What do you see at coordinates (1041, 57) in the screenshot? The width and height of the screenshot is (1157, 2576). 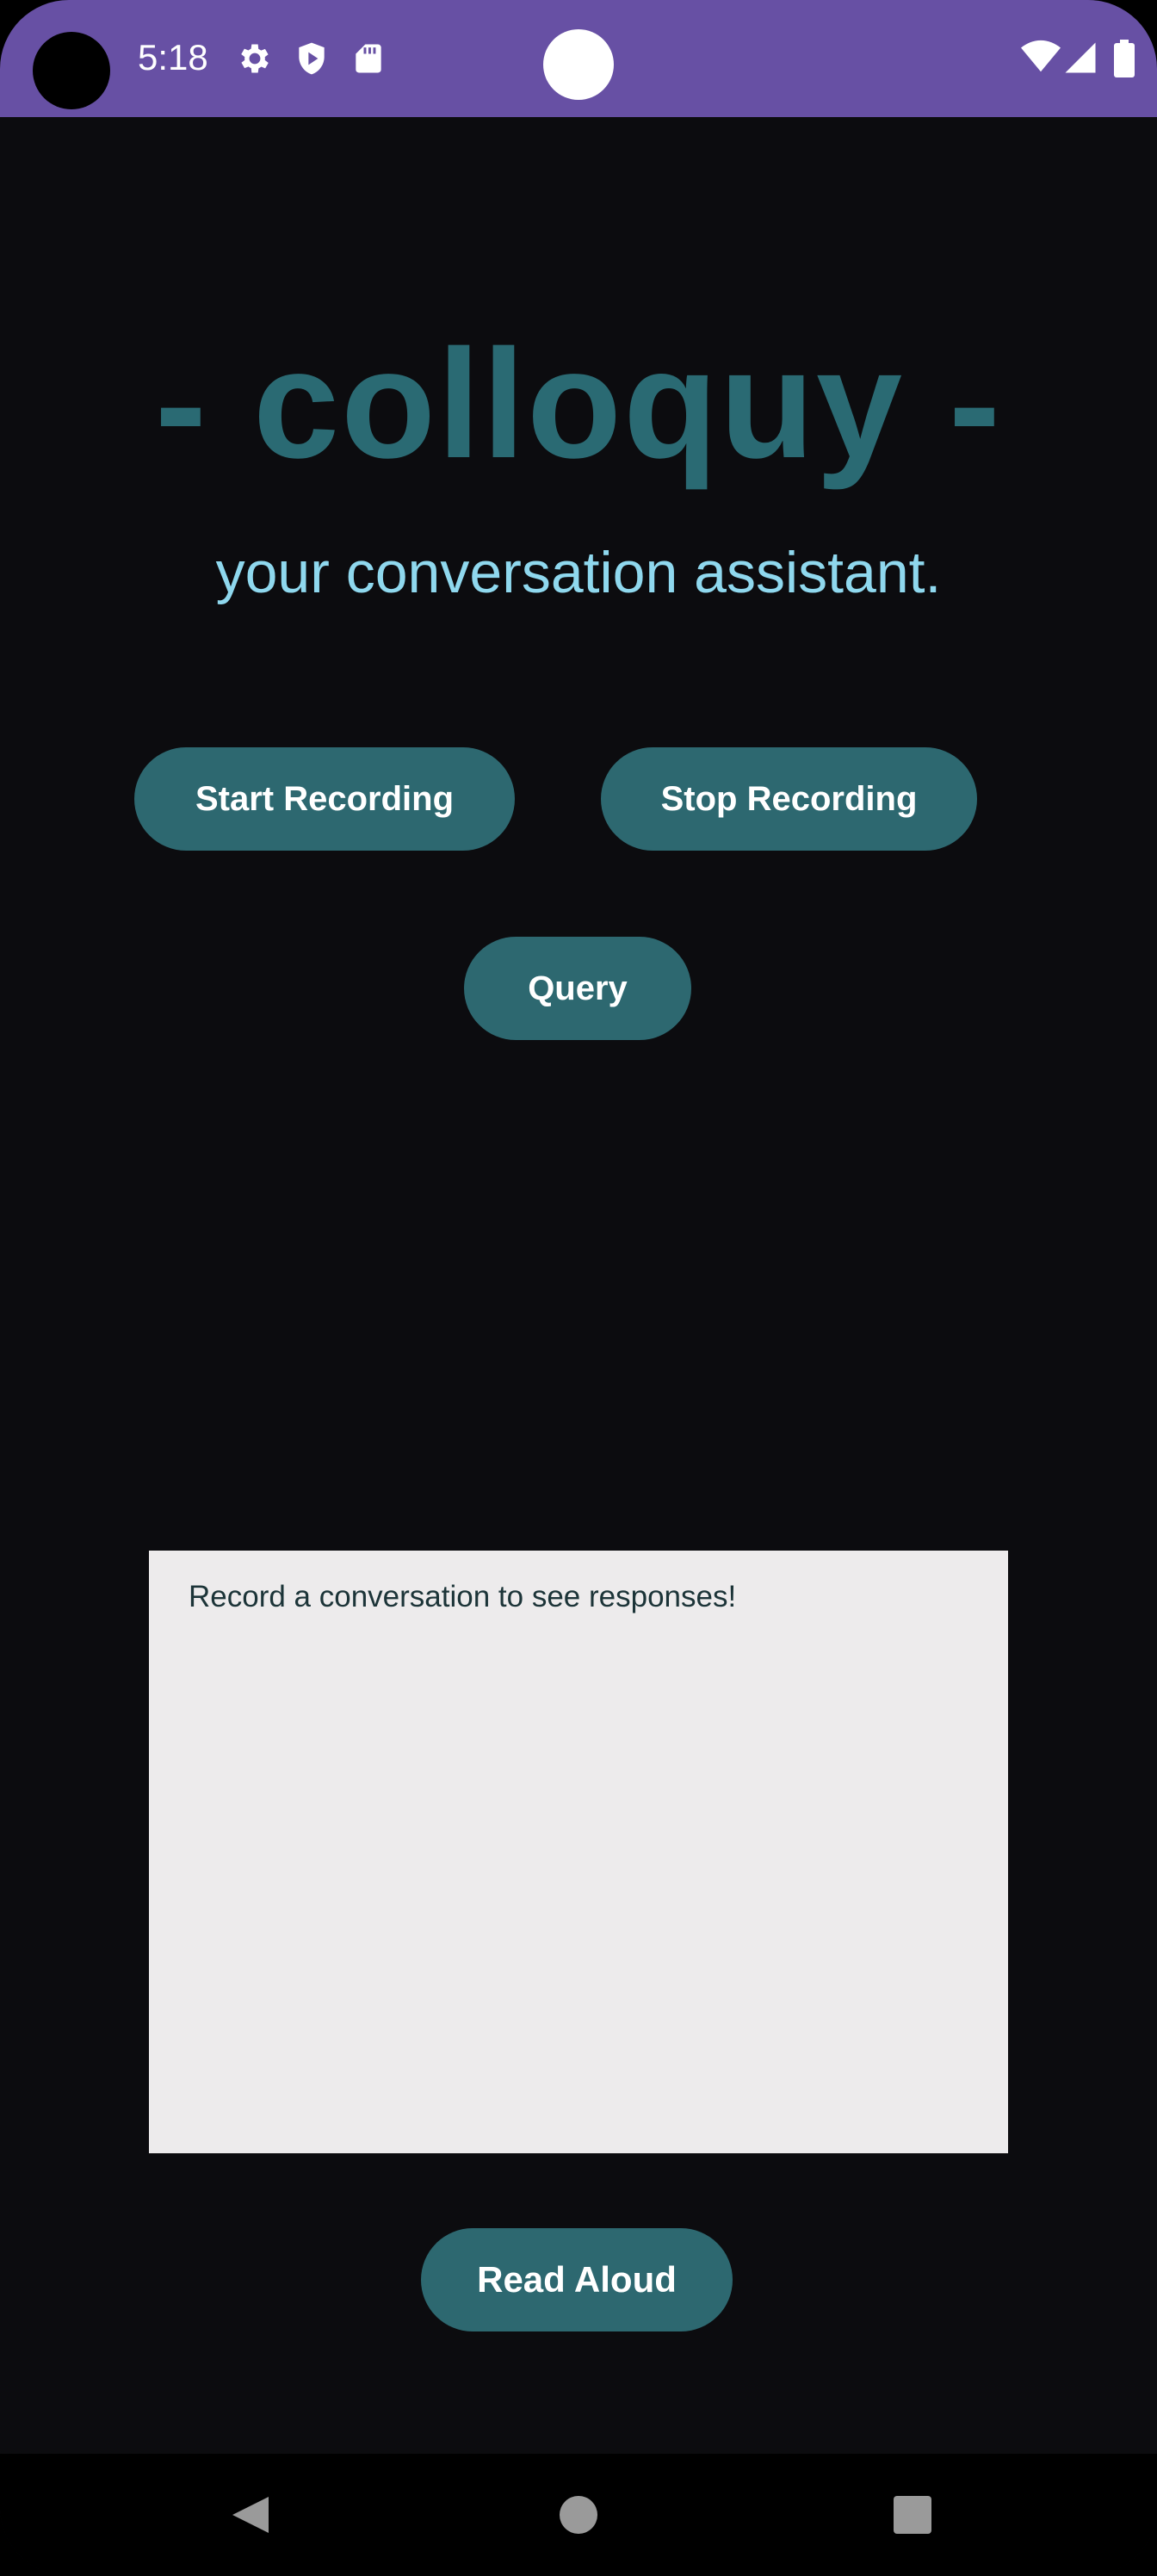 I see `wifi-icon` at bounding box center [1041, 57].